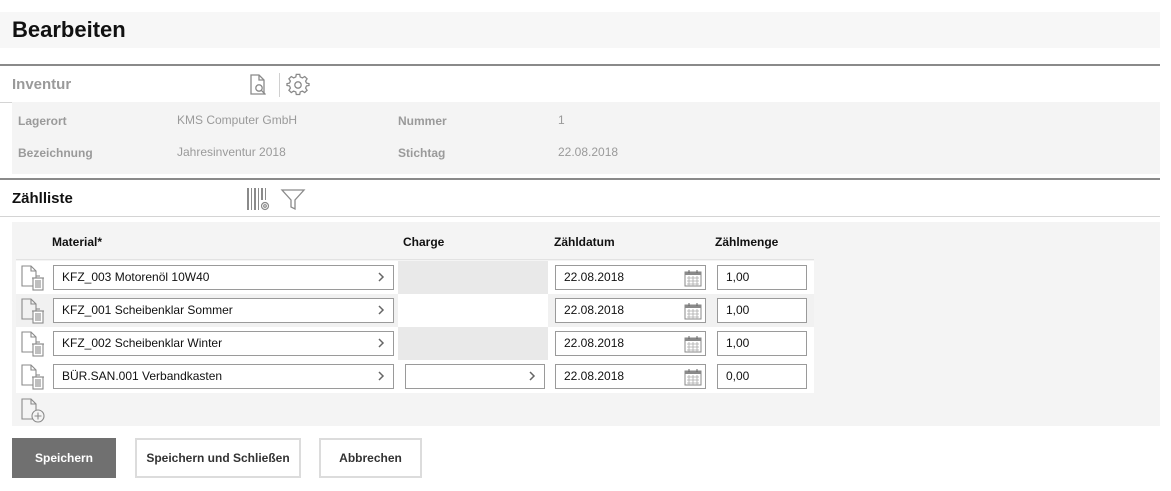 This screenshot has width=1171, height=491. What do you see at coordinates (142, 343) in the screenshot?
I see `material-value: KFZ_002 Scheibenklar Winter` at bounding box center [142, 343].